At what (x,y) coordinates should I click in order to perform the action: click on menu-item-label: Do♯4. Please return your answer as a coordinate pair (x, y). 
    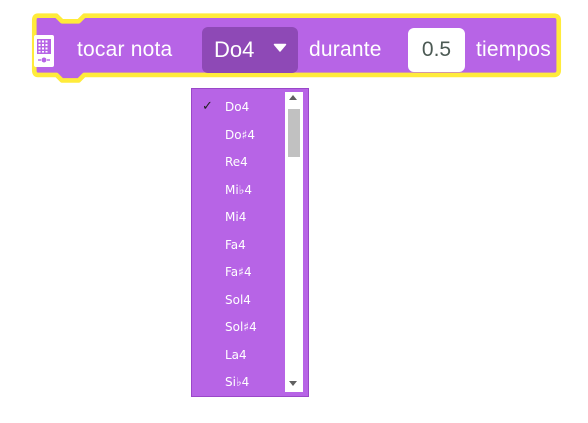
    Looking at the image, I should click on (240, 134).